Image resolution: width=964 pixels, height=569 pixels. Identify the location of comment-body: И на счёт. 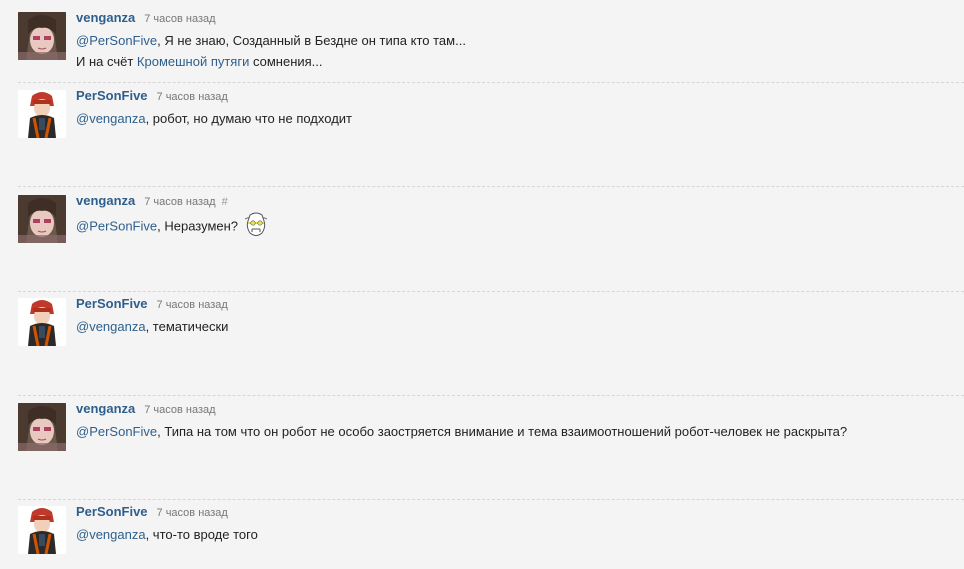
(106, 61).